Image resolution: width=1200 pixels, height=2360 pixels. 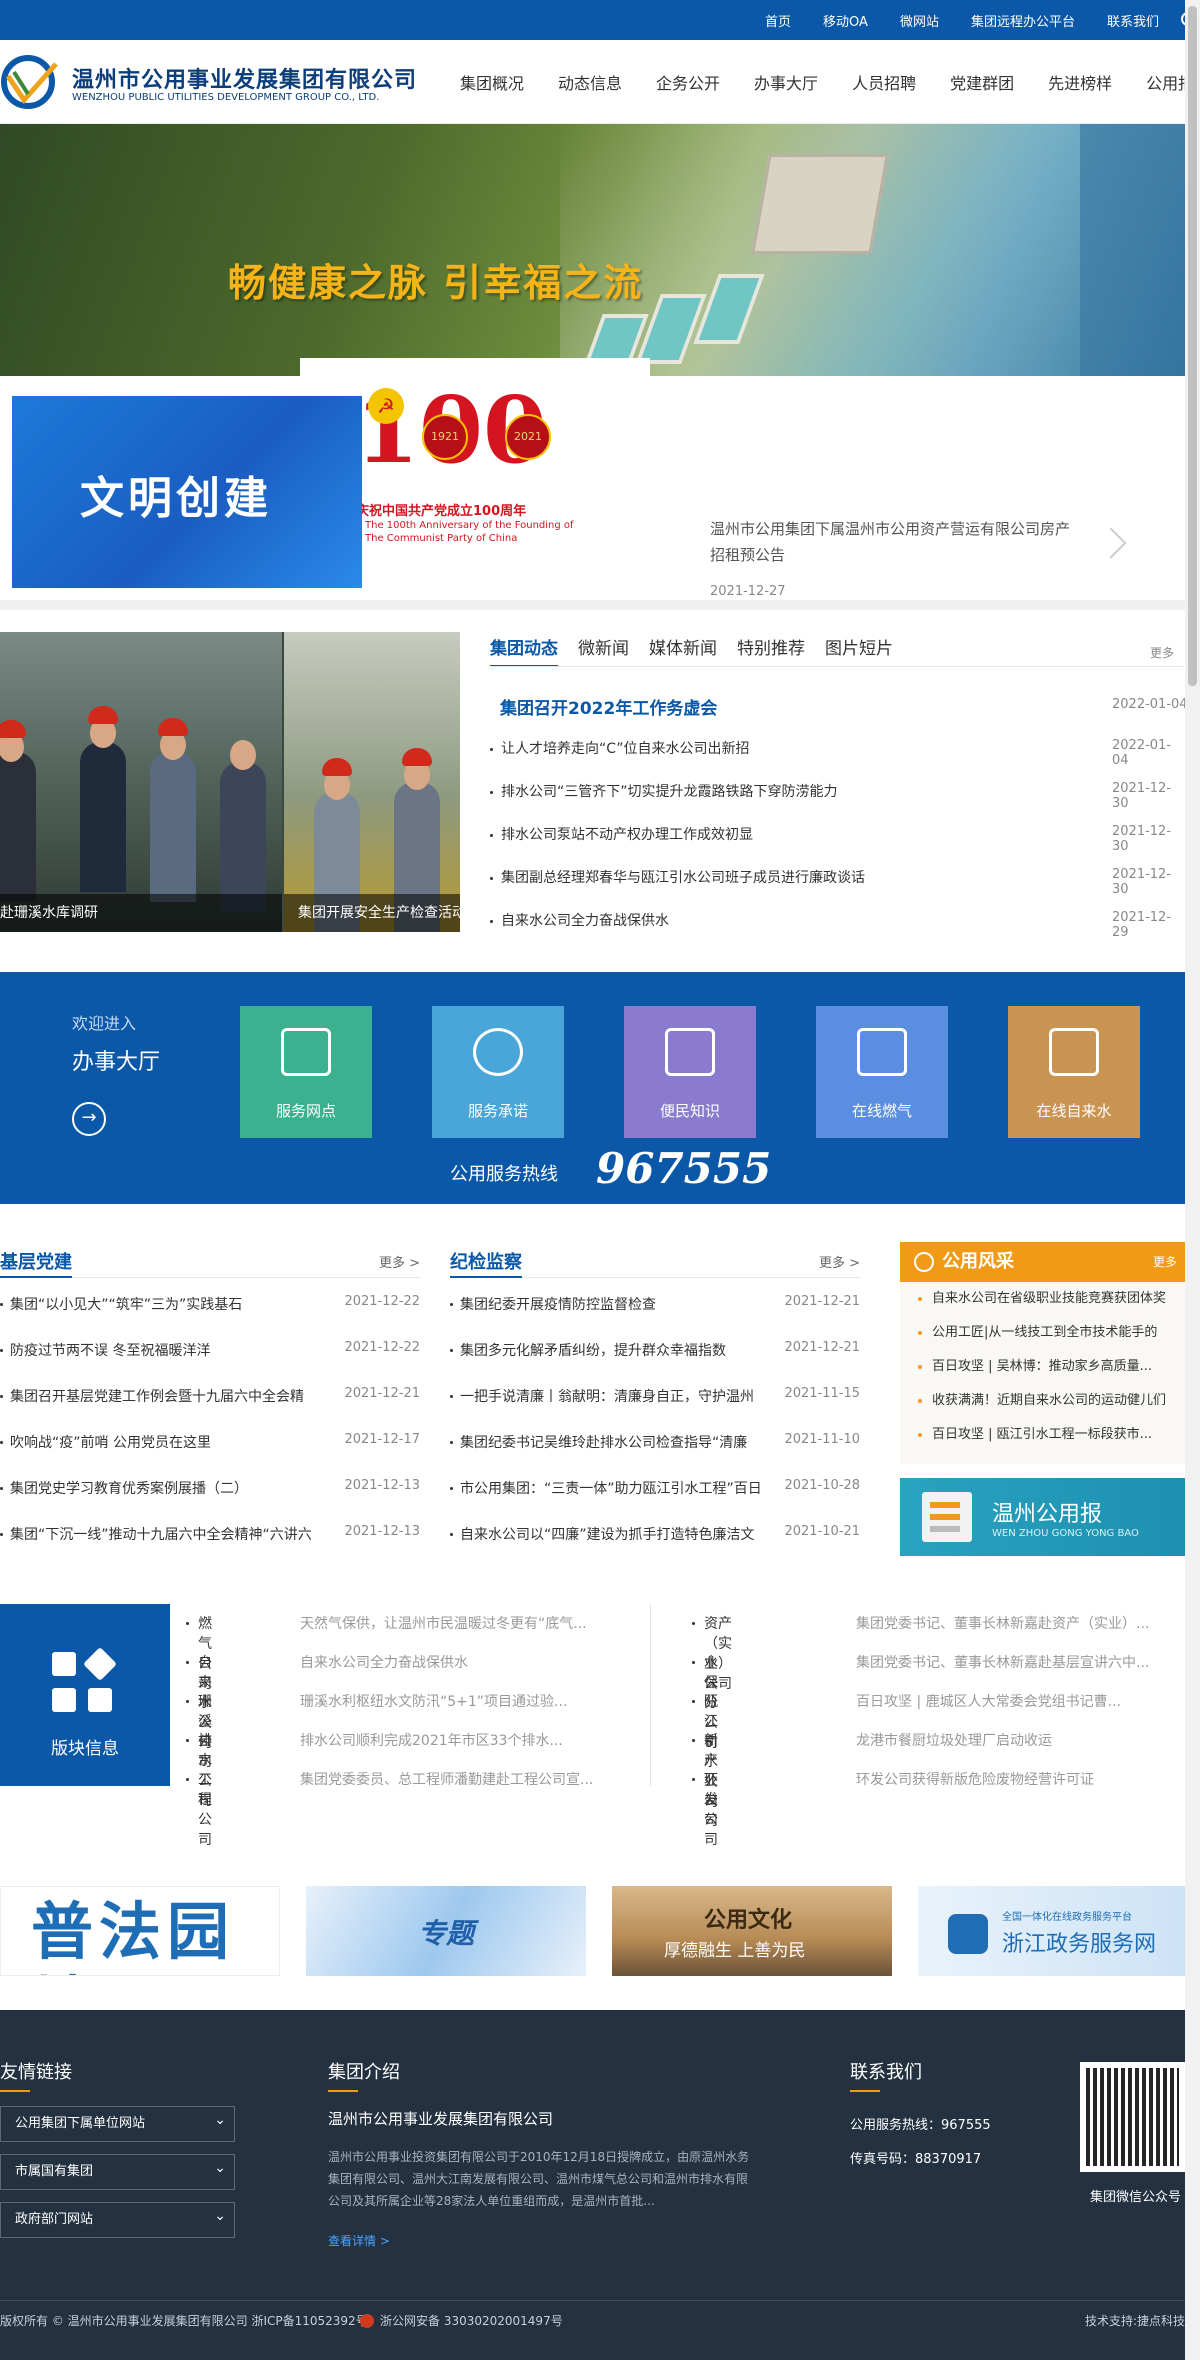 I want to click on tab-photo-video: 图片短片, so click(x=859, y=650).